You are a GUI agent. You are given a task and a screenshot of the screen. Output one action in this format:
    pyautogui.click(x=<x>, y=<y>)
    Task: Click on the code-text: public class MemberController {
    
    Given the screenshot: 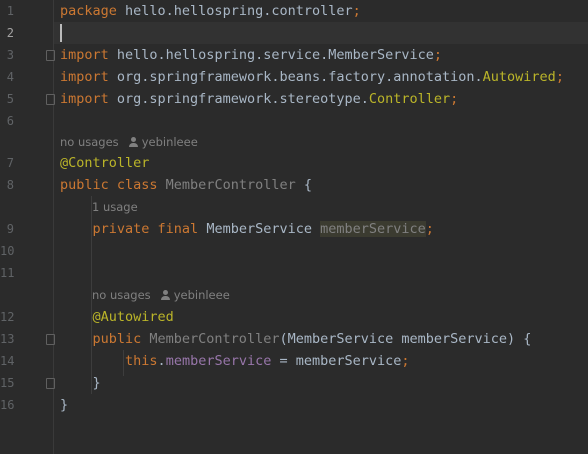 What is the action you would take?
    pyautogui.click(x=186, y=185)
    